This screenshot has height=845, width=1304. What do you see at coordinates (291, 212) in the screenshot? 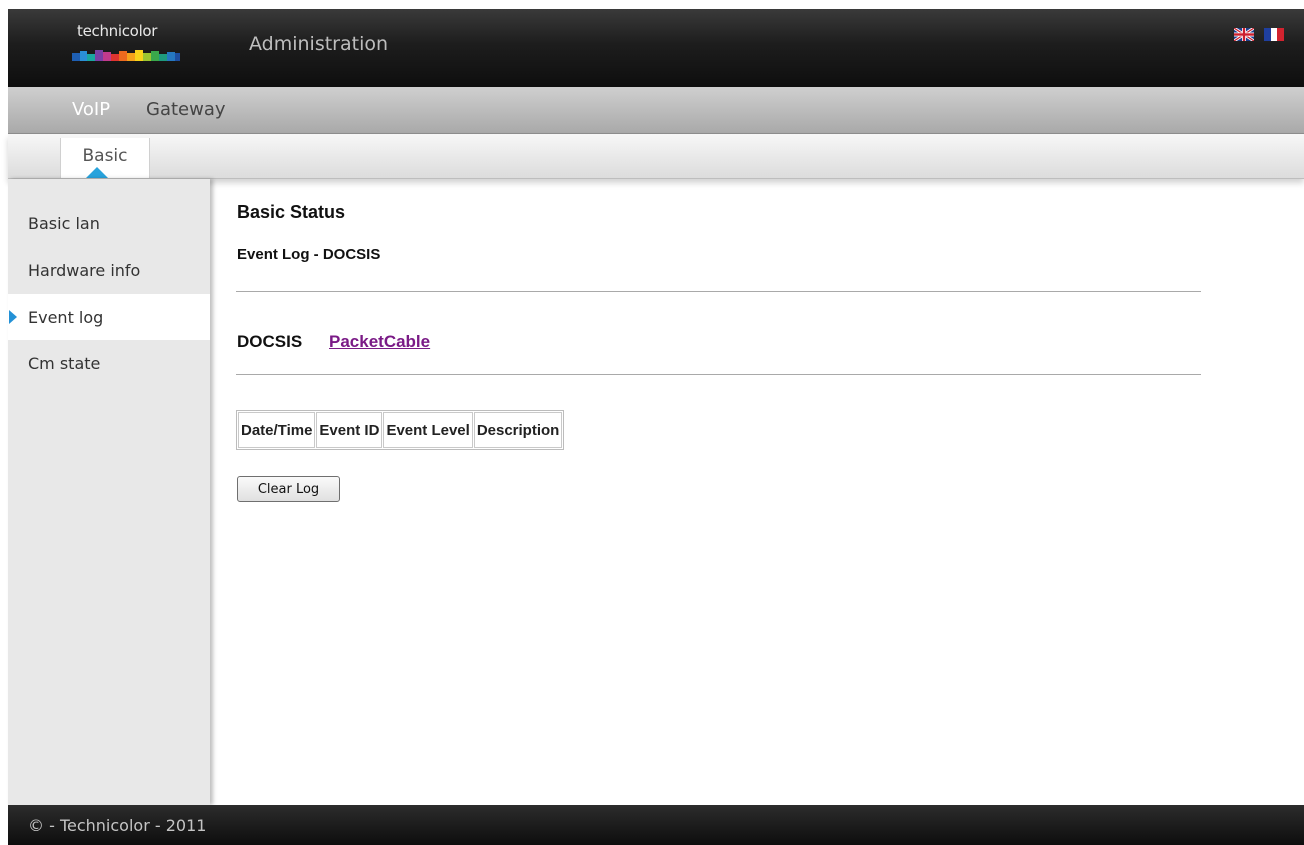
I see `page-title: Basic Status` at bounding box center [291, 212].